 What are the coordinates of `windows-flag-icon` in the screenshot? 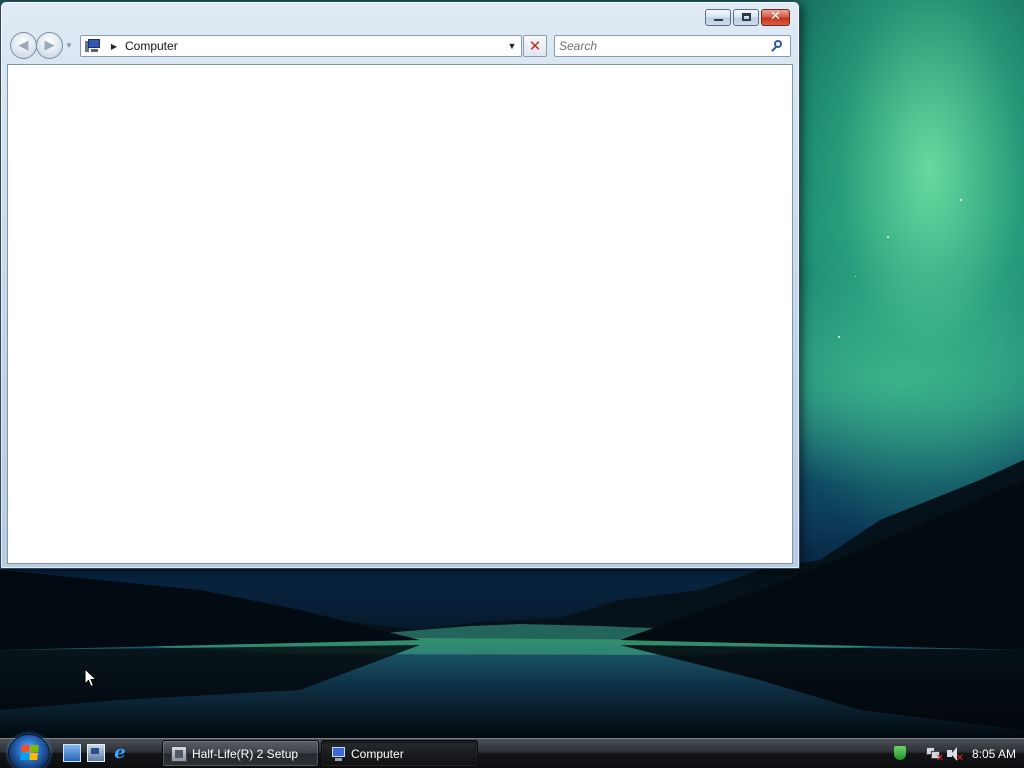 It's located at (30, 753).